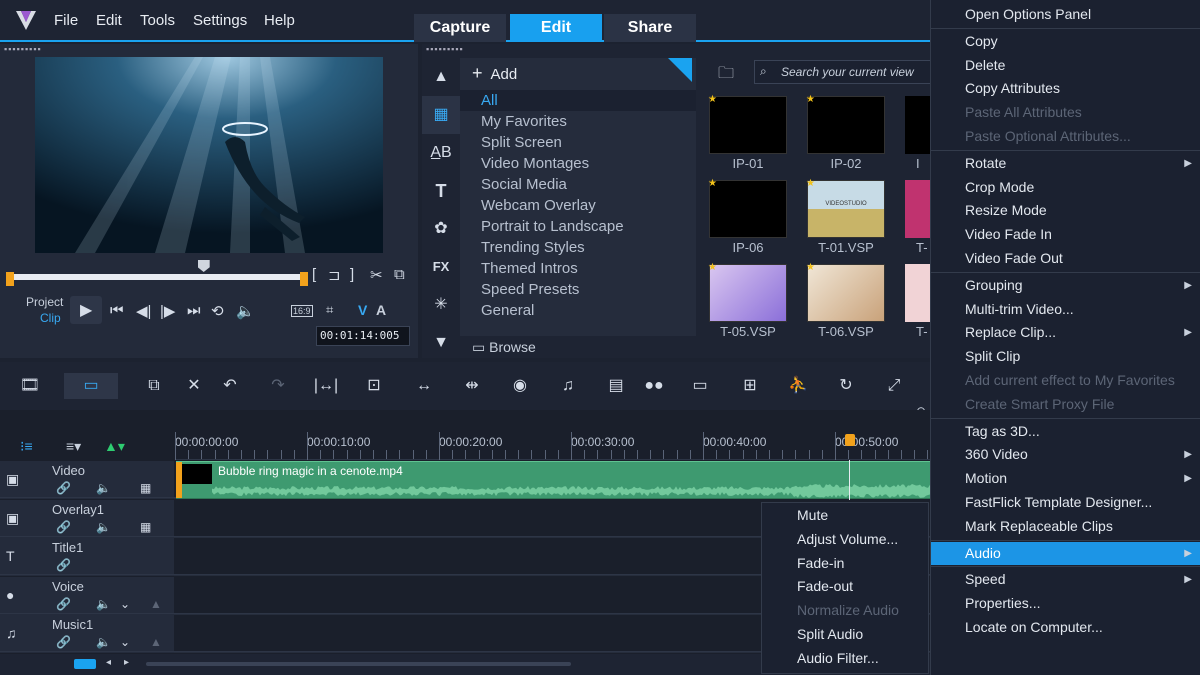 Image resolution: width=1200 pixels, height=675 pixels. What do you see at coordinates (846, 132) in the screenshot?
I see `template-thumbnail: ★ IP-02` at bounding box center [846, 132].